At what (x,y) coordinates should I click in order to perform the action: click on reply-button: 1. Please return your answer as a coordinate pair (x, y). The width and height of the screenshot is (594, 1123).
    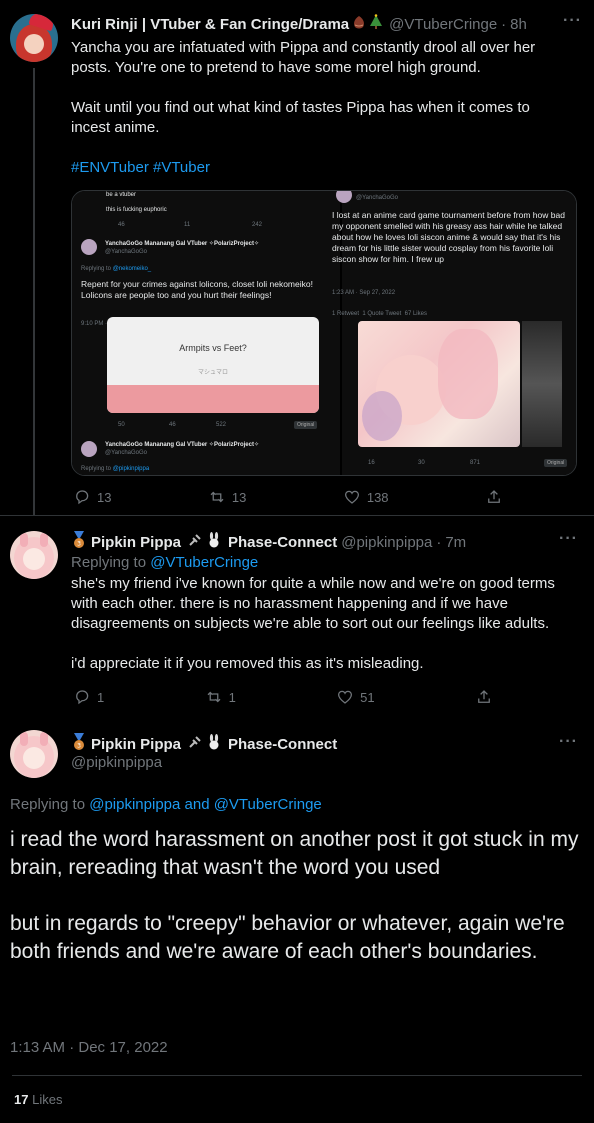
    Looking at the image, I should click on (88, 697).